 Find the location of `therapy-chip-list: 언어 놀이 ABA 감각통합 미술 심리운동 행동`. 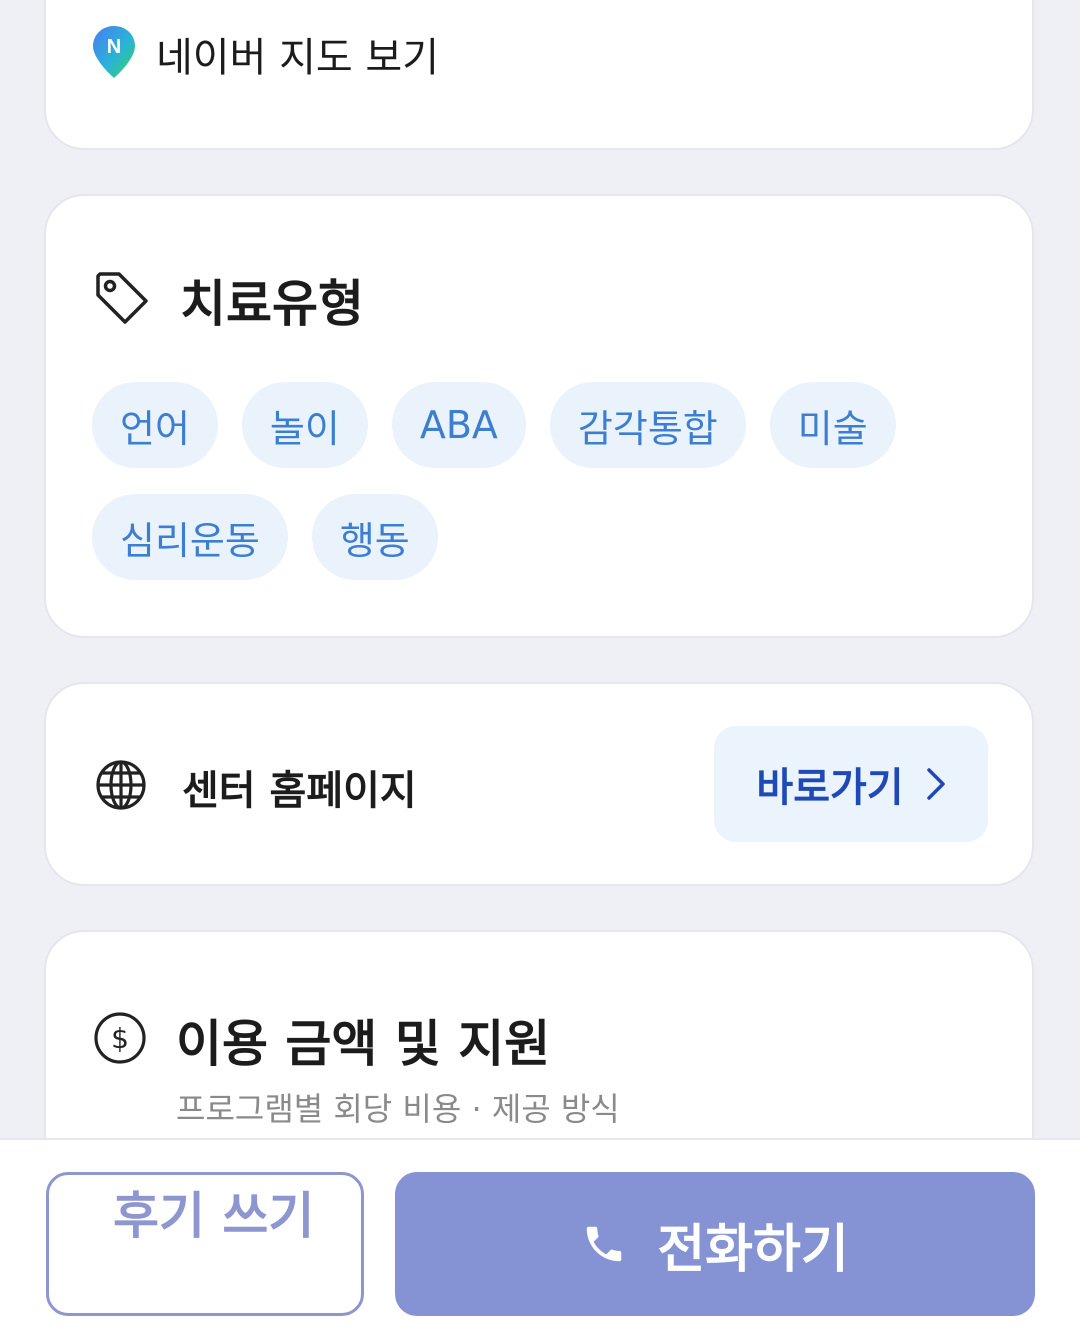

therapy-chip-list: 언어 놀이 ABA 감각통합 미술 심리운동 행동 is located at coordinates (542, 481).